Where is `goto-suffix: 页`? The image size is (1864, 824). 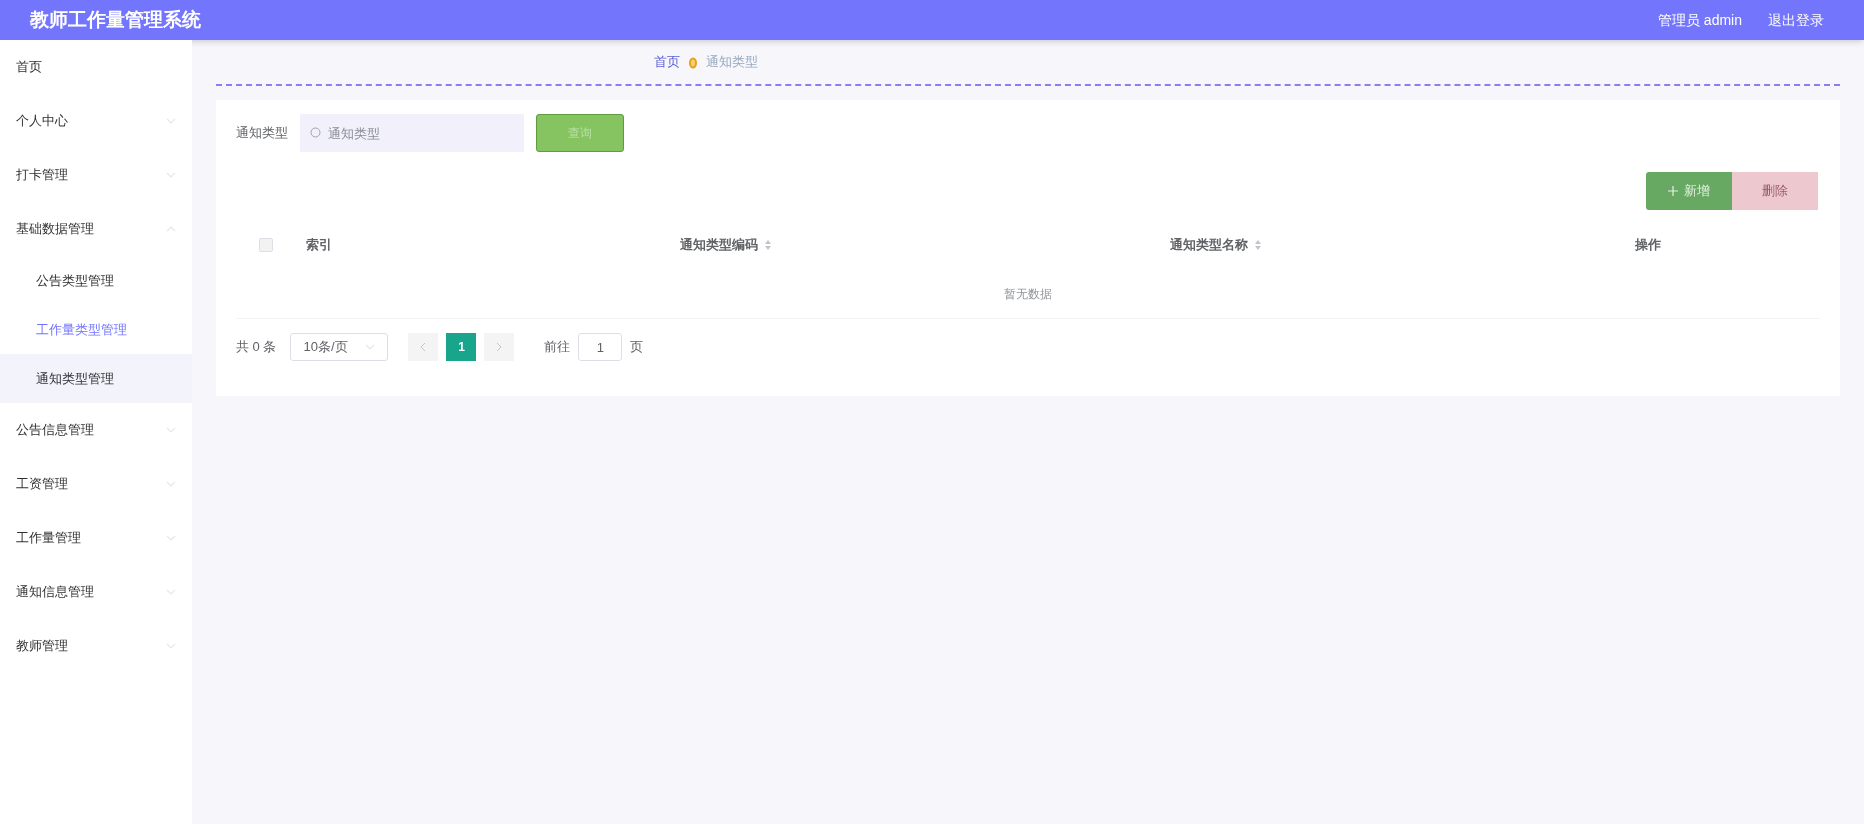 goto-suffix: 页 is located at coordinates (637, 347).